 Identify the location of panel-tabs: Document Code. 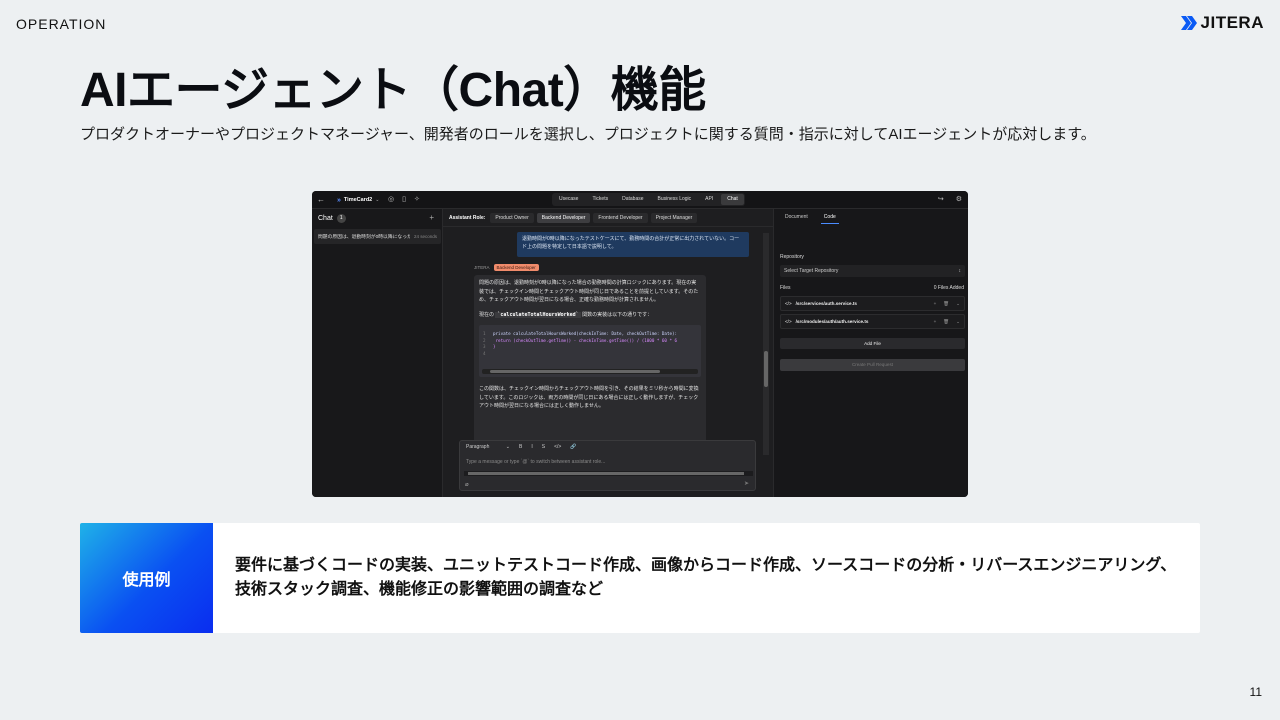
(810, 218).